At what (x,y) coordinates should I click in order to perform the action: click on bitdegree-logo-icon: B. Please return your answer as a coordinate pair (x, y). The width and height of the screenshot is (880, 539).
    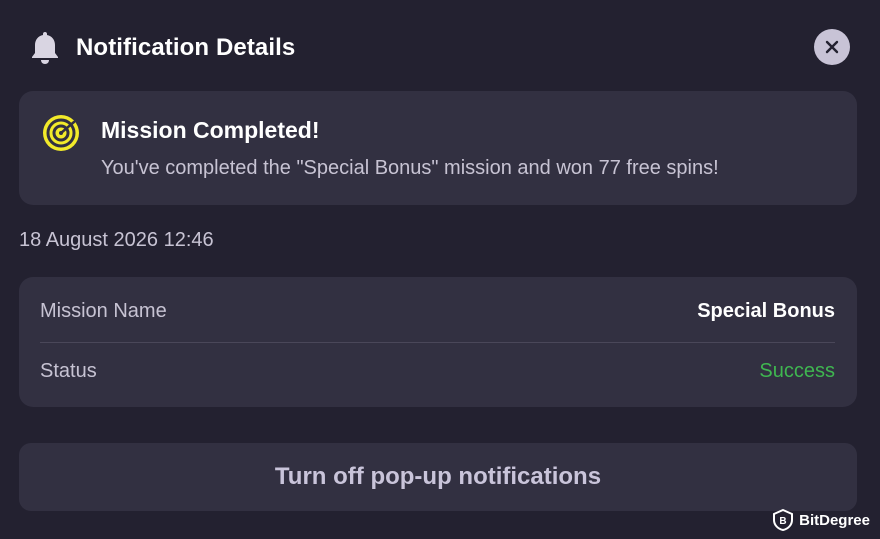
    Looking at the image, I should click on (783, 520).